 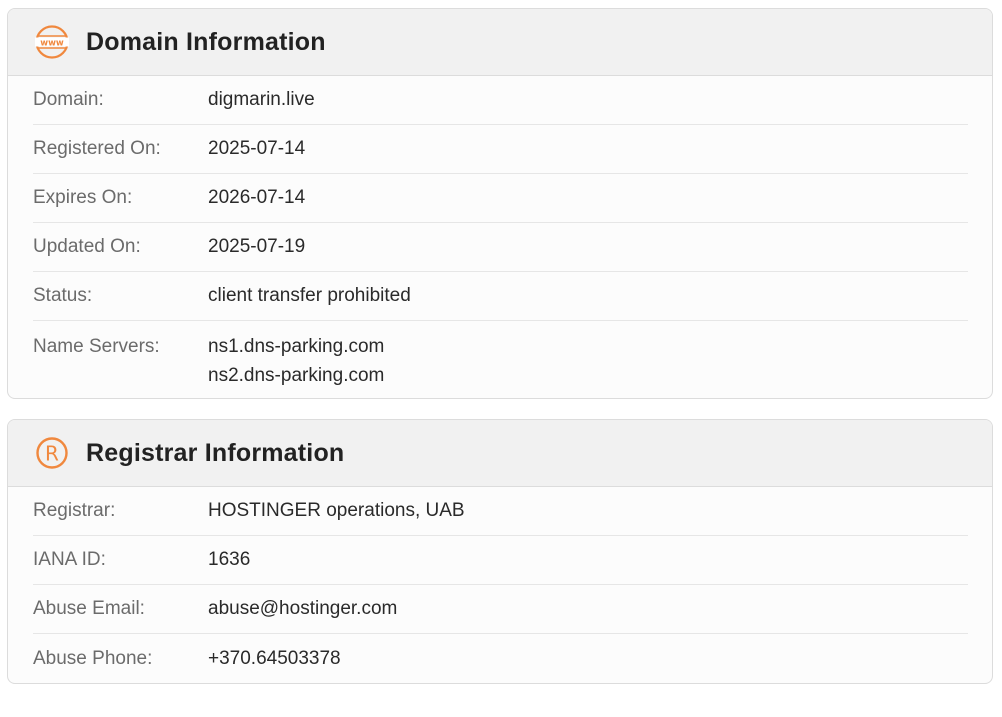 What do you see at coordinates (309, 295) in the screenshot?
I see `status-value: client transfer prohibited` at bounding box center [309, 295].